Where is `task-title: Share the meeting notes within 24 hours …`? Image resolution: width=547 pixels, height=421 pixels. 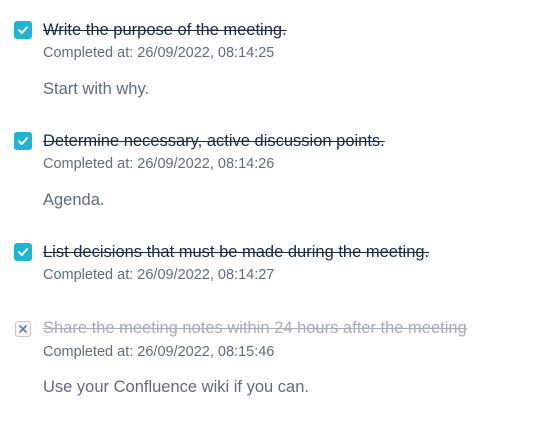
task-title: Share the meeting notes within 24 hours … is located at coordinates (255, 328).